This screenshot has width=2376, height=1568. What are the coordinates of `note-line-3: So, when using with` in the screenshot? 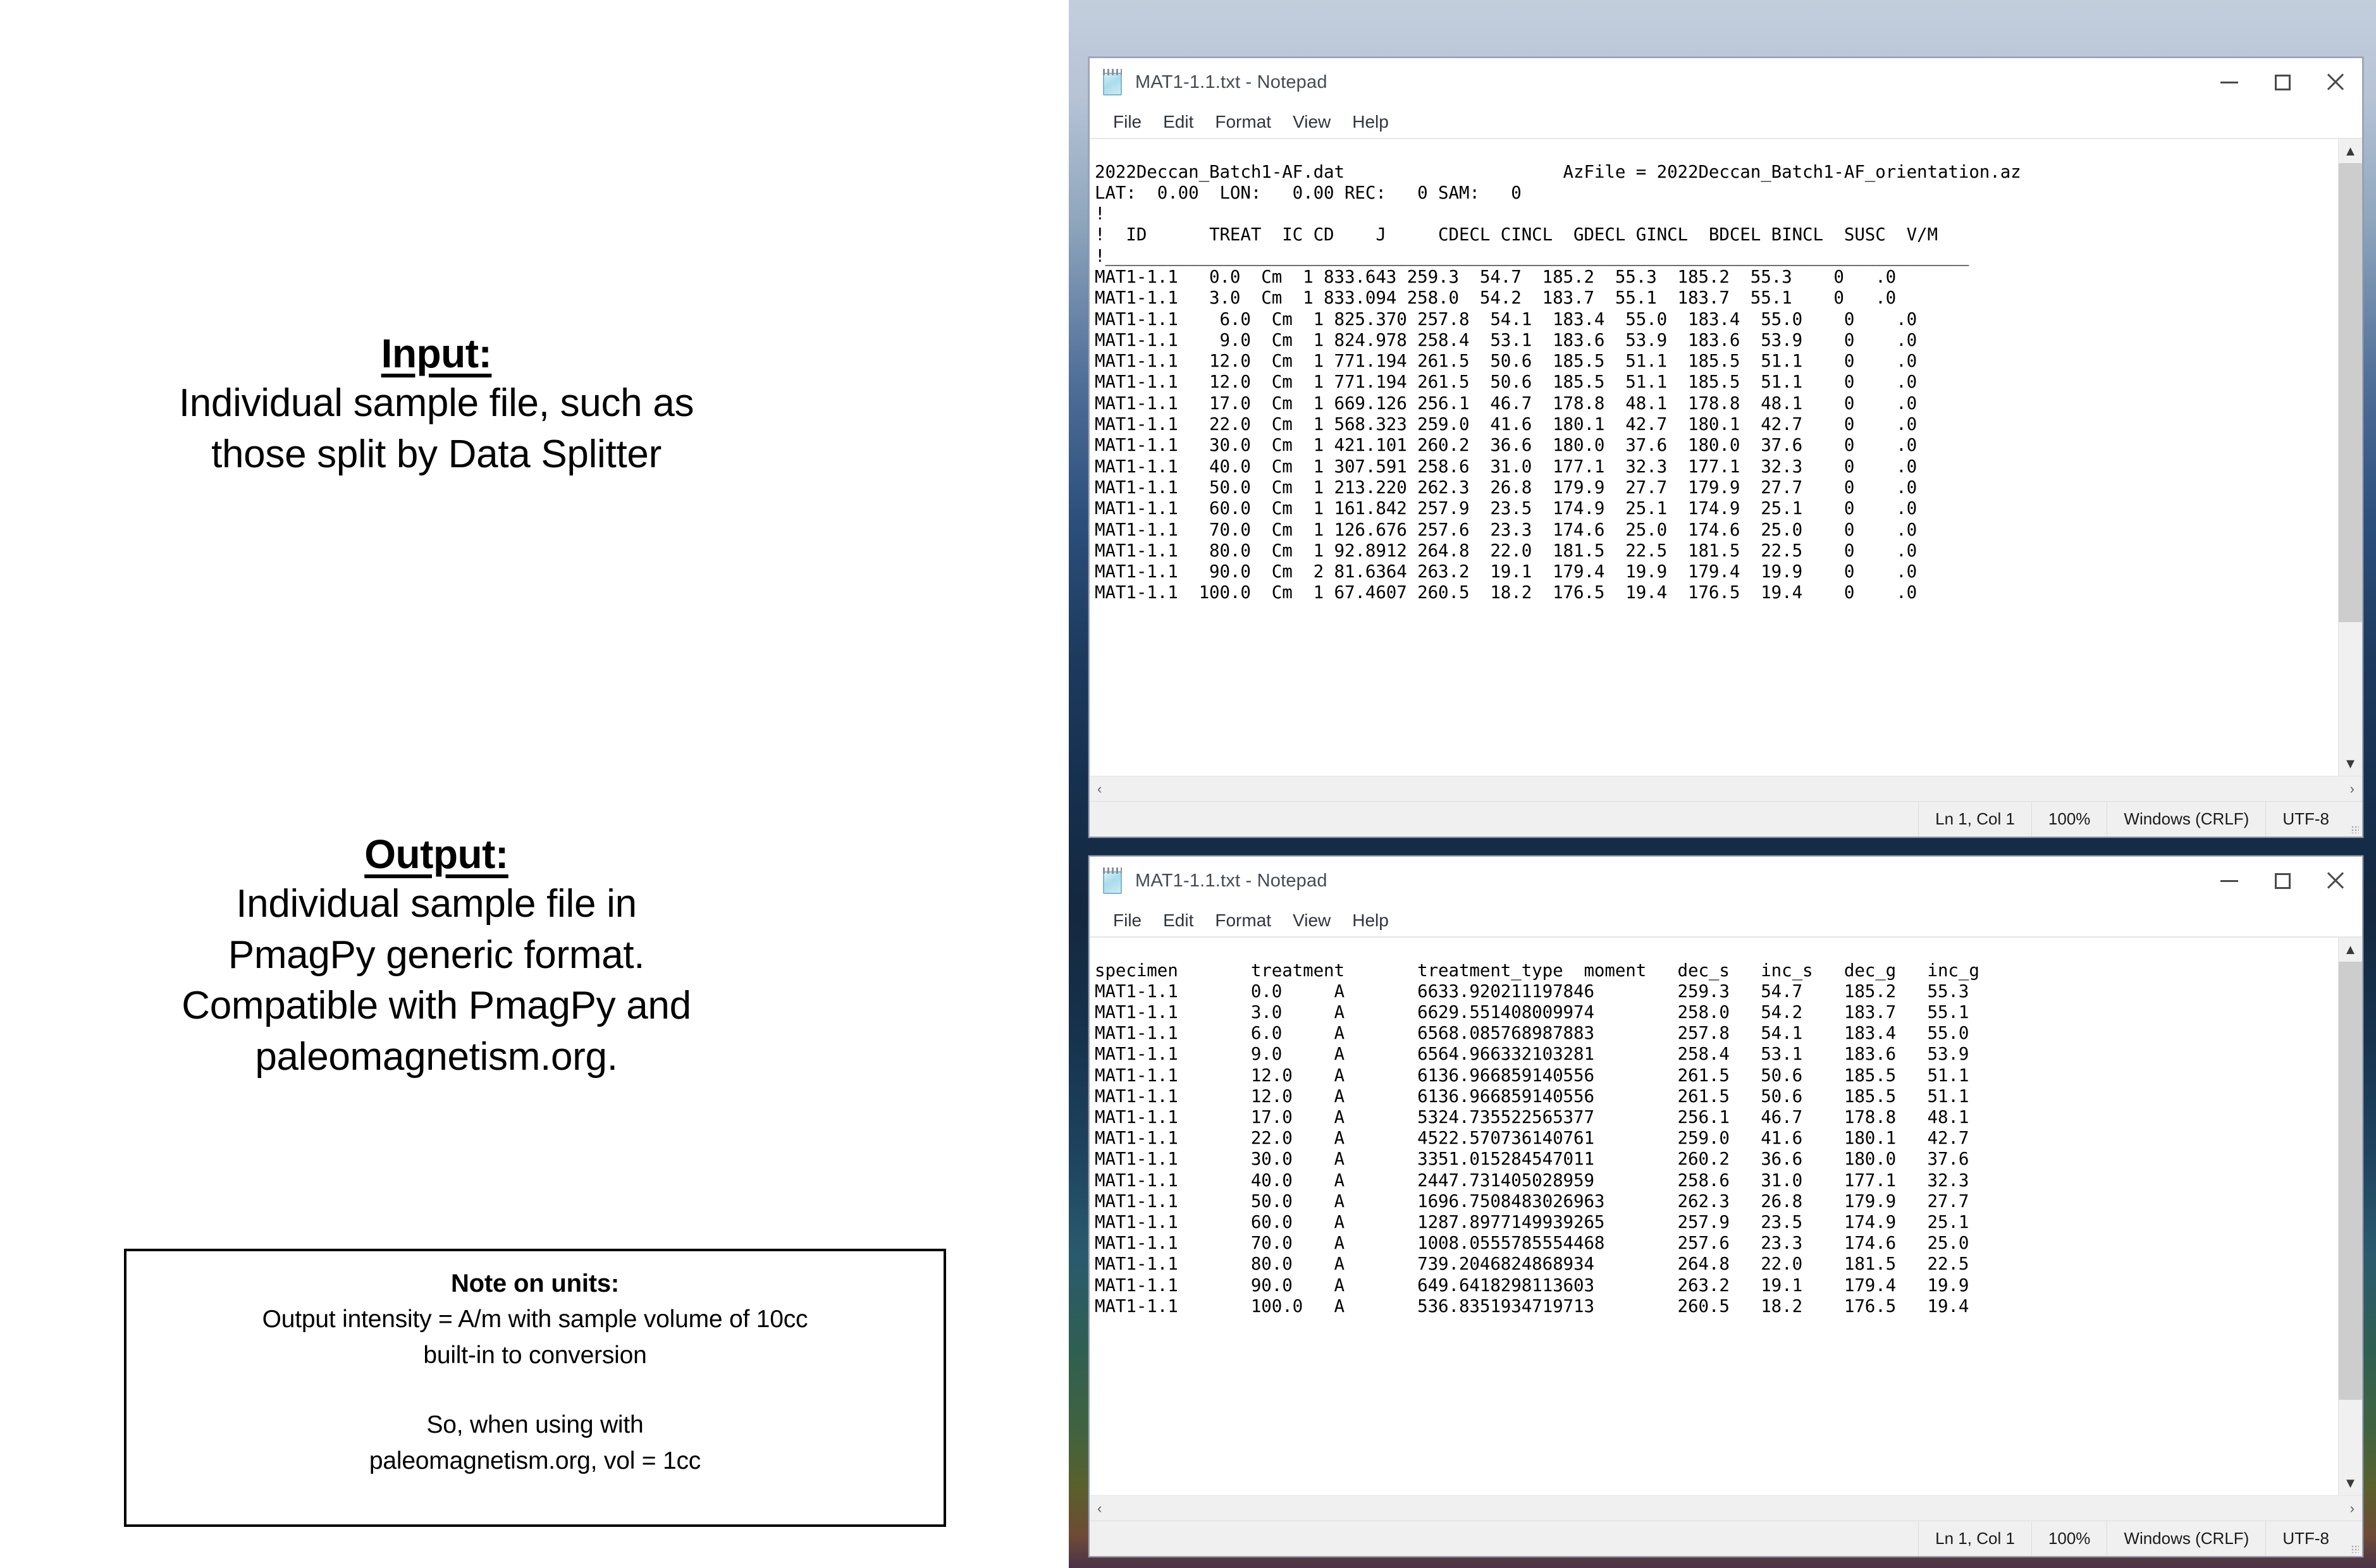 It's located at (535, 1425).